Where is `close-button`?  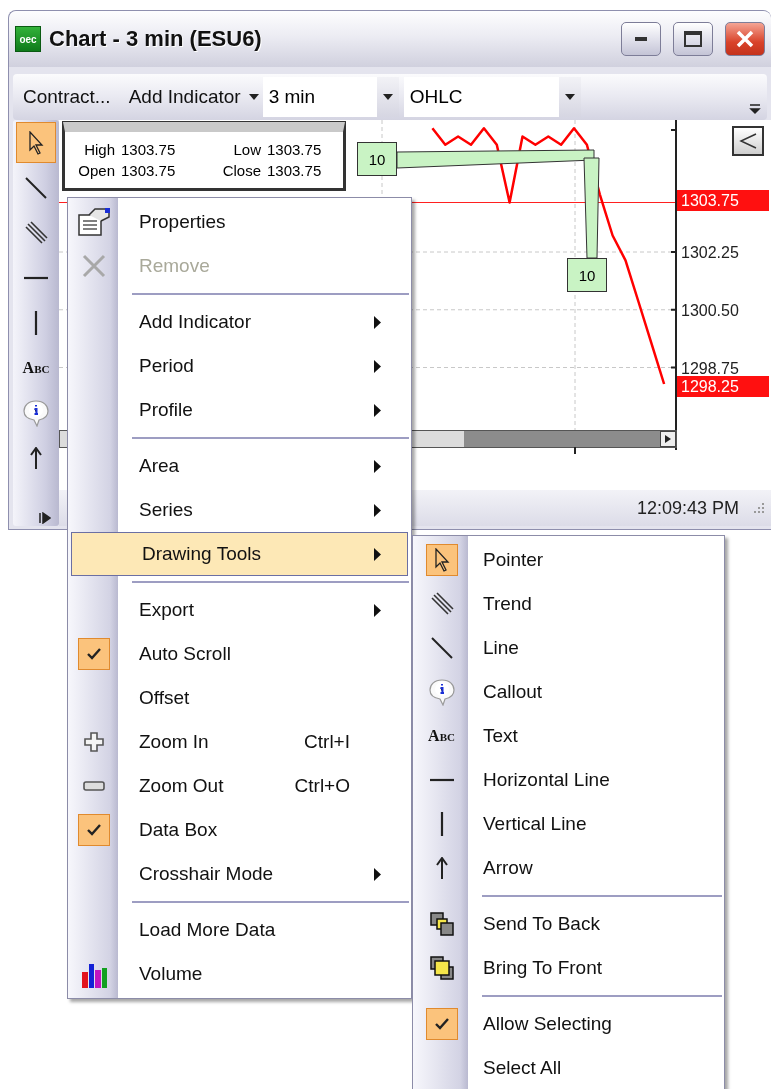
close-button is located at coordinates (745, 39).